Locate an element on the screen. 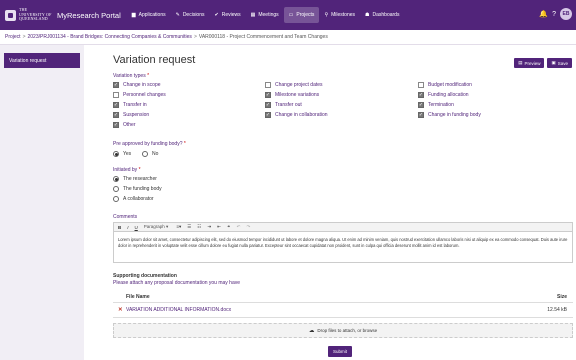  pre-approved-label: Pre approved by funding body? * is located at coordinates (149, 144).